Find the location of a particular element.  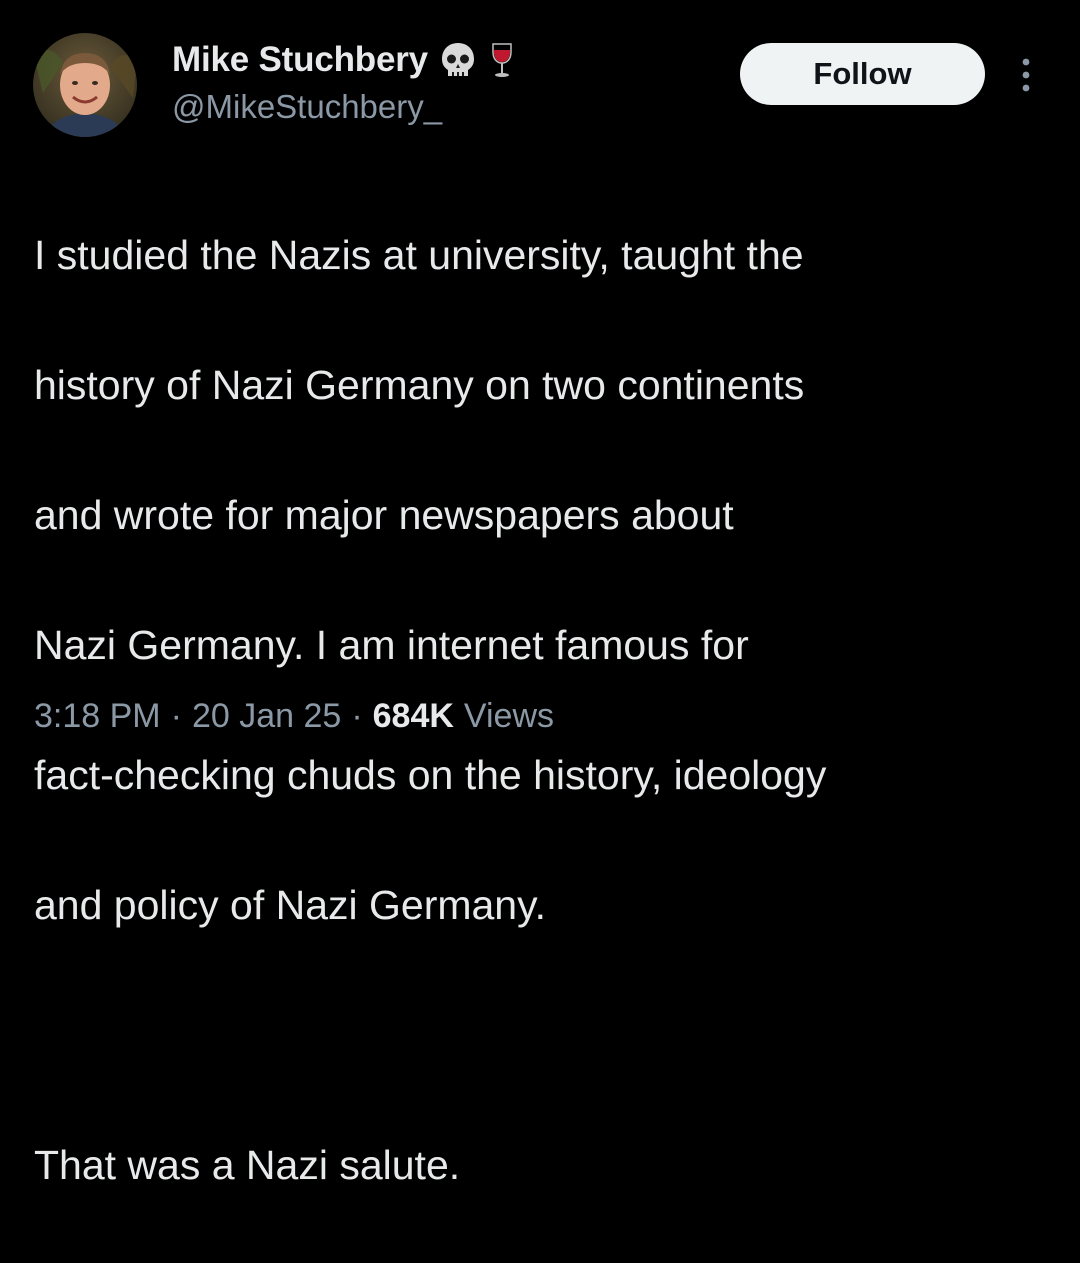

tweet-meta: 3:18 PM · 20 Jan 25 · 684K Views is located at coordinates (294, 716).